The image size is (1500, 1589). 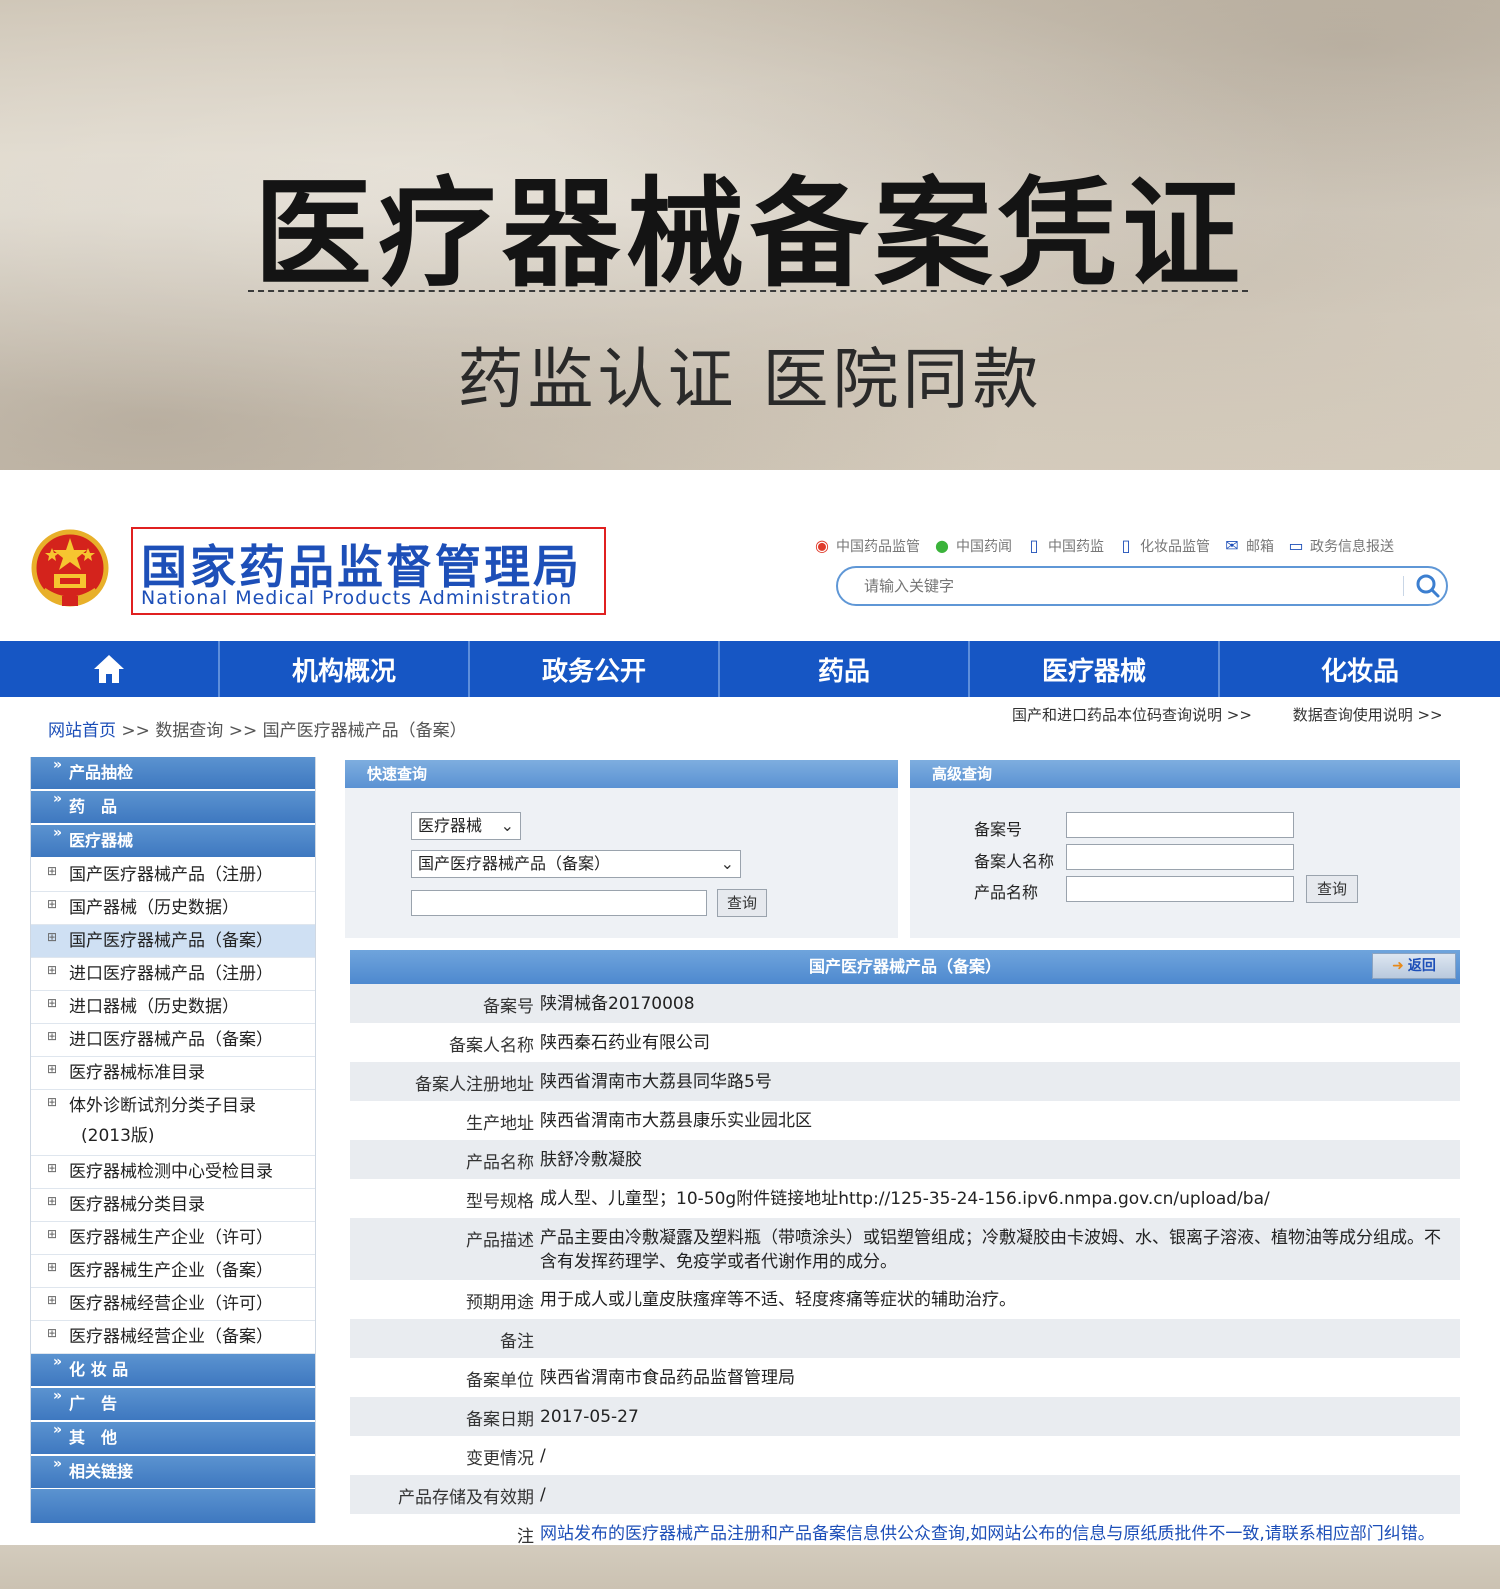 I want to click on table-row: 备案单位 陕西省渭南市食品药品监督管理局, so click(x=905, y=1377).